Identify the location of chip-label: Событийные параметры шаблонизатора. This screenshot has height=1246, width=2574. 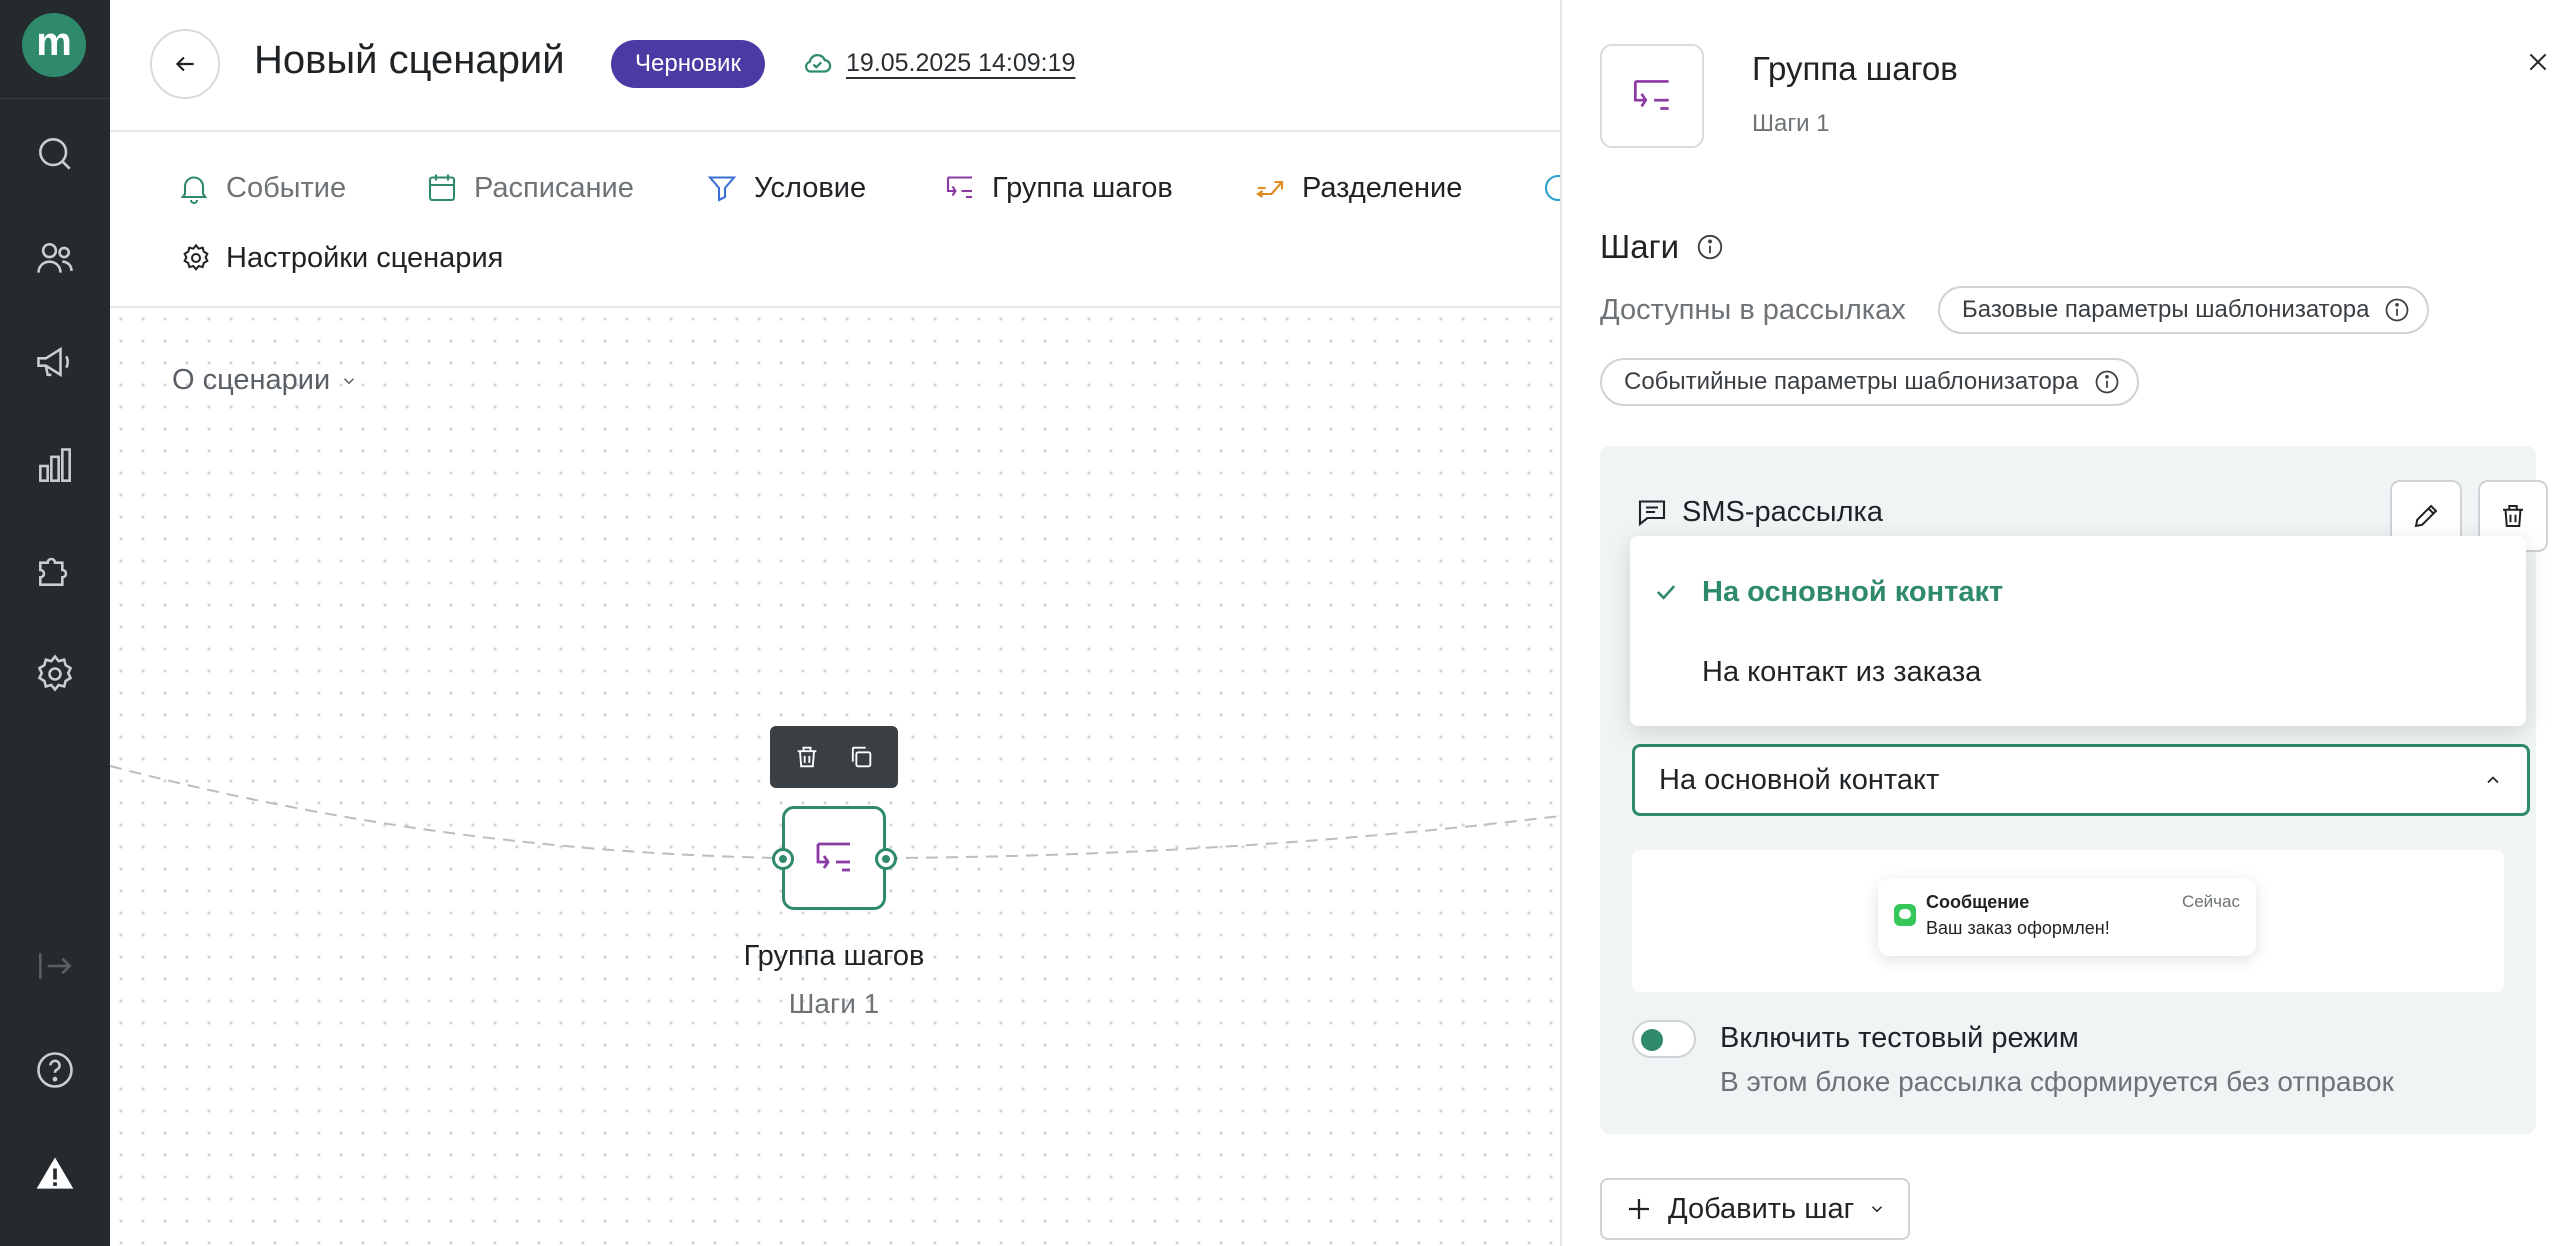
(1851, 381).